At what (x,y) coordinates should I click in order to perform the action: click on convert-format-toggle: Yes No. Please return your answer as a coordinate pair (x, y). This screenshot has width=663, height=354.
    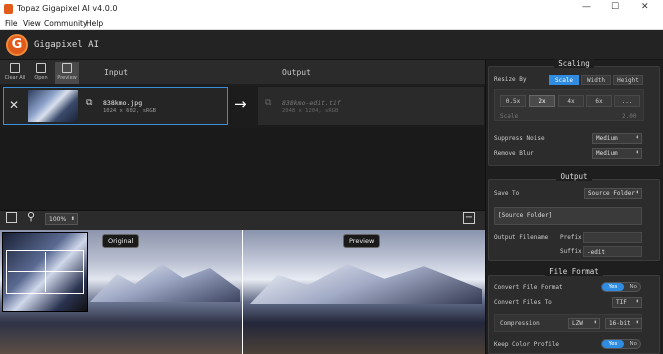
    Looking at the image, I should click on (621, 287).